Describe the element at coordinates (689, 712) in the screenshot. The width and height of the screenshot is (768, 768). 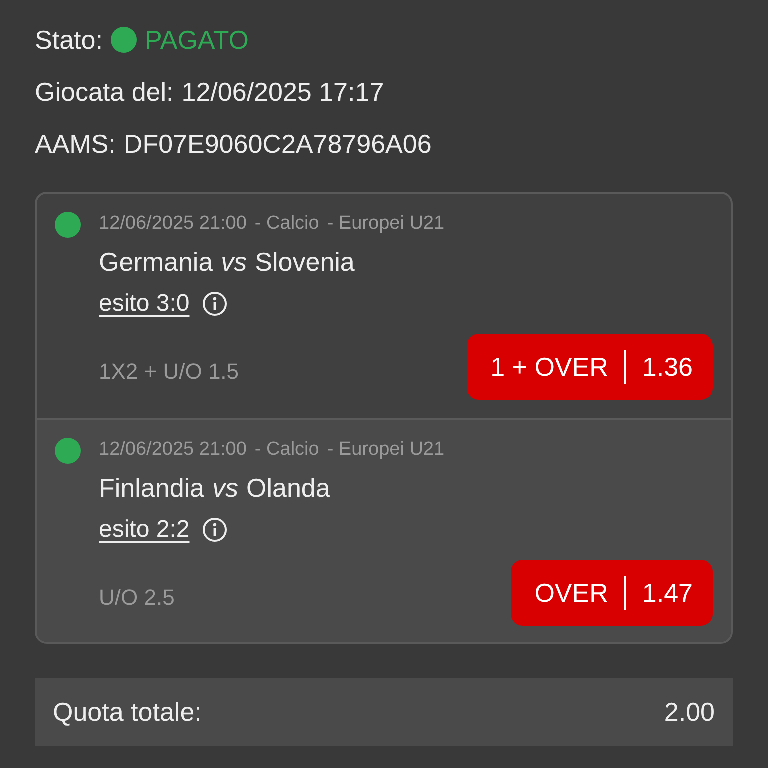
I see `total-odds: 2.00` at that location.